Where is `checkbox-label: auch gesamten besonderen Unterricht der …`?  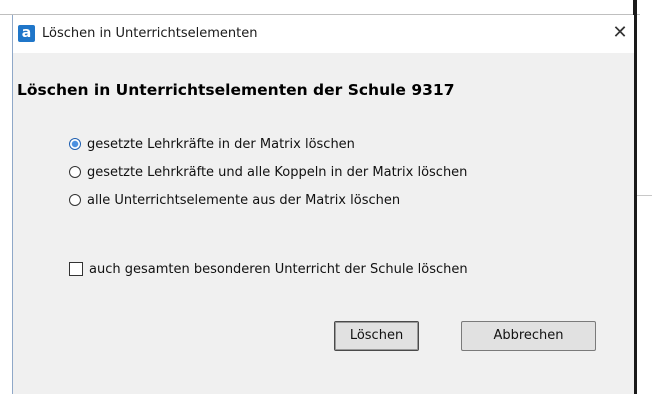
checkbox-label: auch gesamten besonderen Unterricht der … is located at coordinates (278, 269).